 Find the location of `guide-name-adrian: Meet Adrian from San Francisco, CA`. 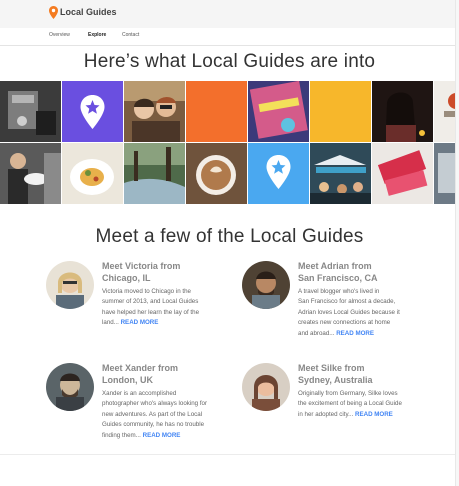

guide-name-adrian: Meet Adrian from San Francisco, CA is located at coordinates (338, 272).